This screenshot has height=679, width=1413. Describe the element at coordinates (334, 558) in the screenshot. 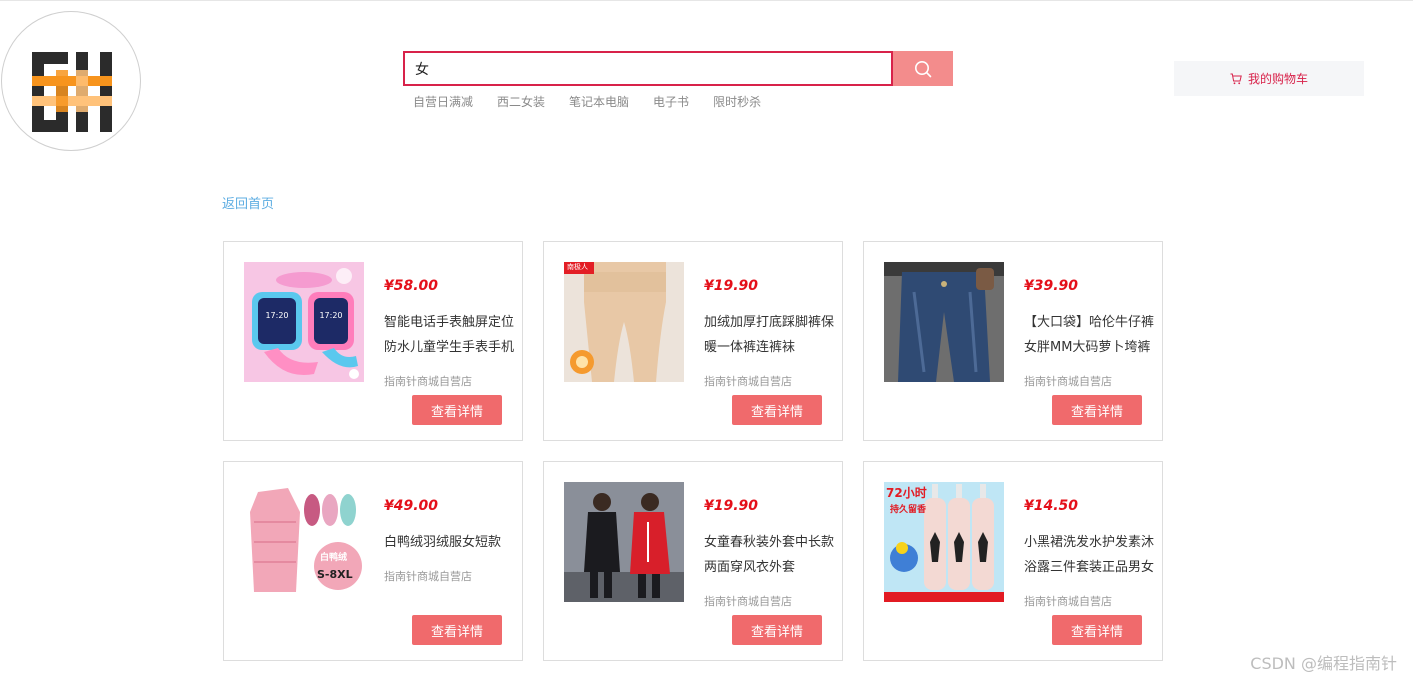

I see `jacket-tag-top: 白鸭绒` at that location.